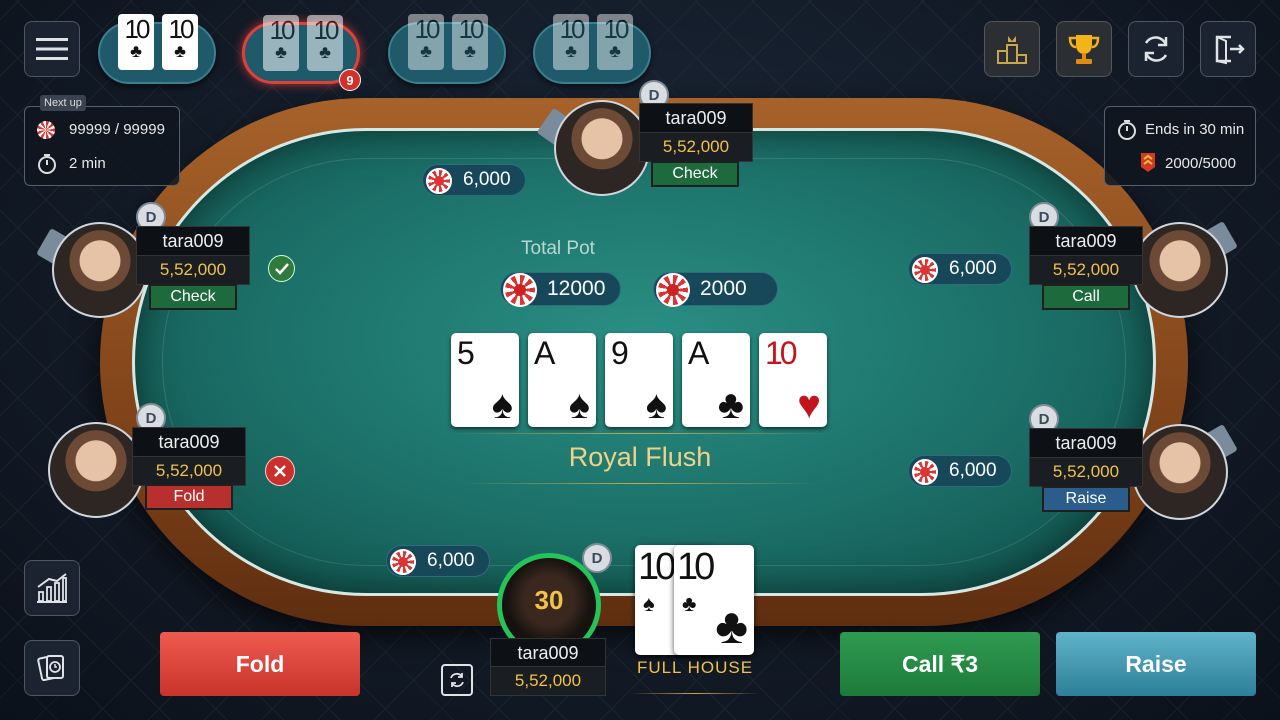 The width and height of the screenshot is (1280, 720). I want to click on hand-history-button, so click(52, 668).